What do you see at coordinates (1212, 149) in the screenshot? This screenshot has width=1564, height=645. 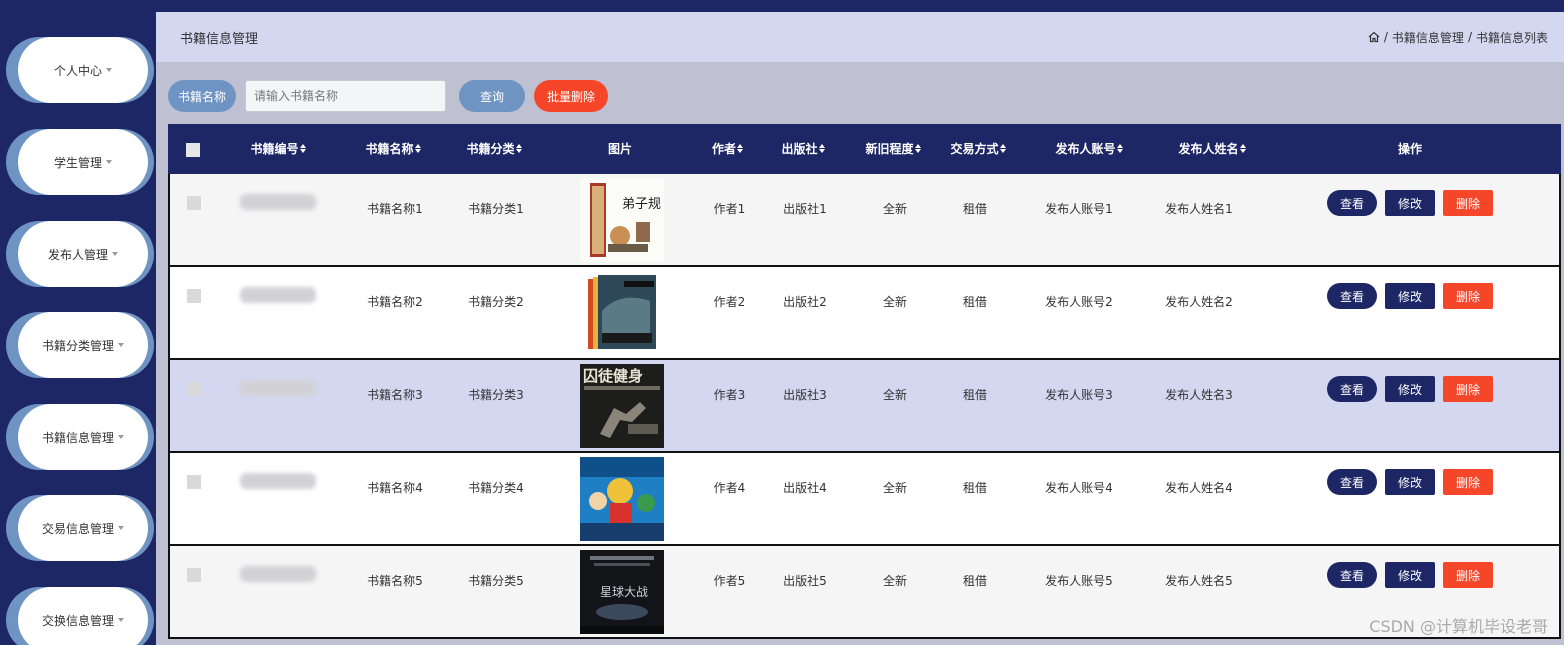 I see `column-header-poster-name: 发布人姓名` at bounding box center [1212, 149].